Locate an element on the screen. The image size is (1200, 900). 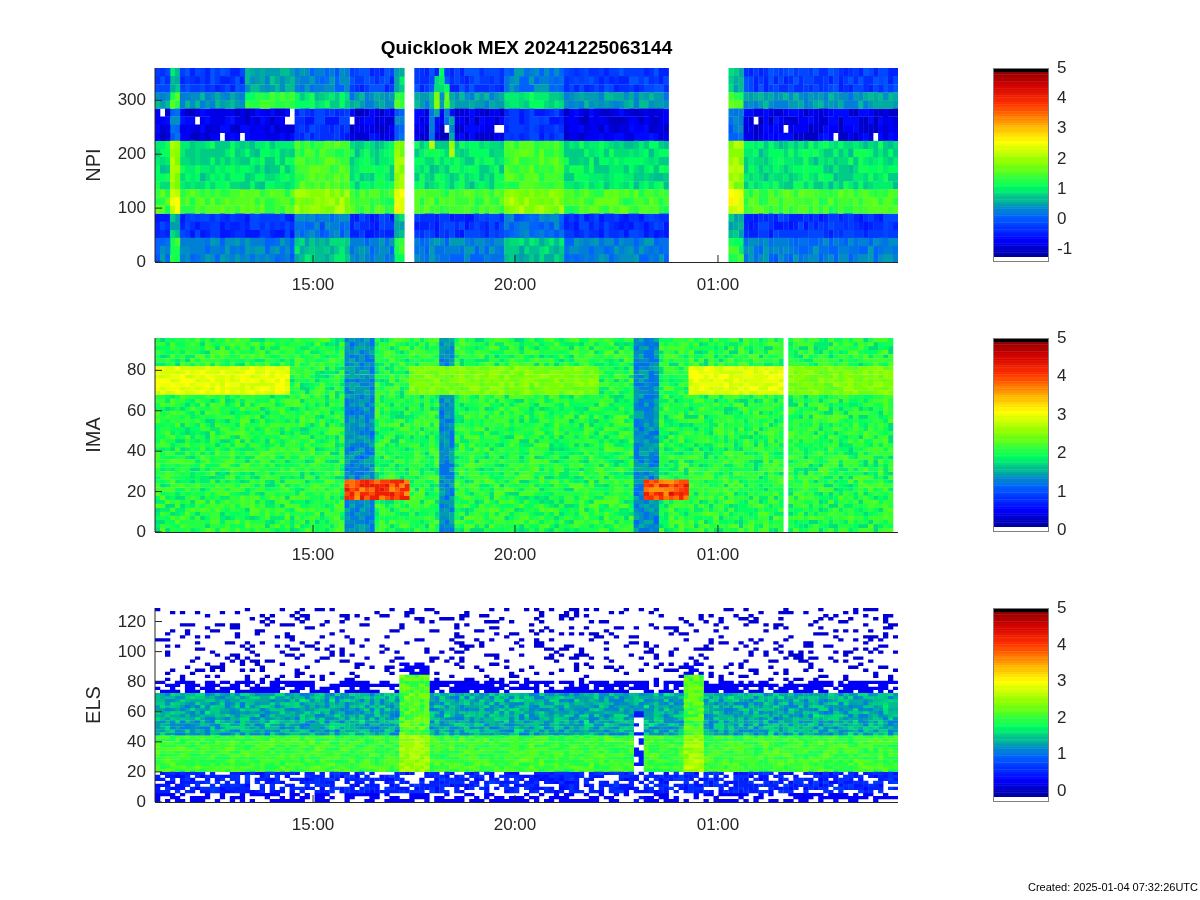
y-tick-label: 200 is located at coordinates (131, 154).